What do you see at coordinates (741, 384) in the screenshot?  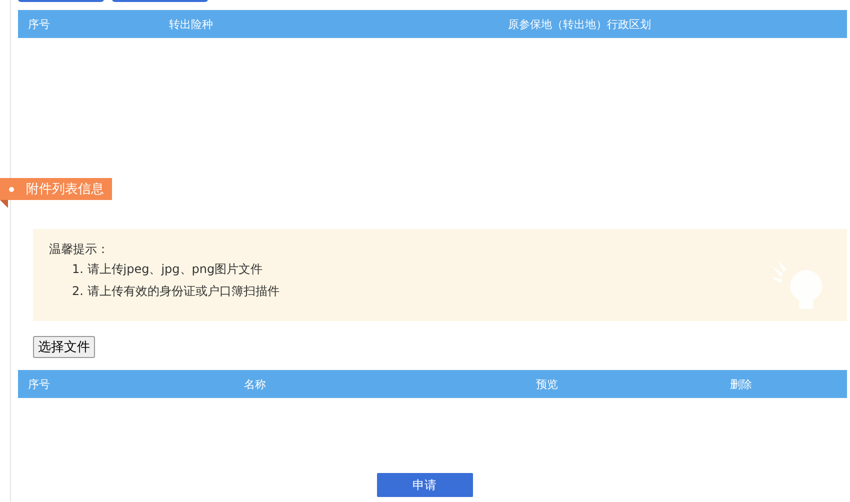 I see `column-header: 删除` at bounding box center [741, 384].